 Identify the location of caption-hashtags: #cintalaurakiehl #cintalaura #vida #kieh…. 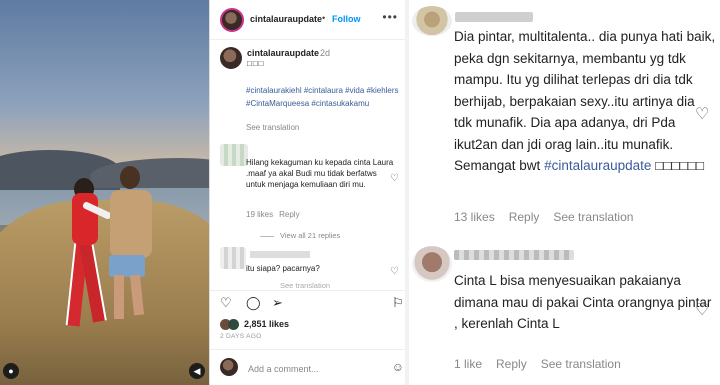
(326, 97).